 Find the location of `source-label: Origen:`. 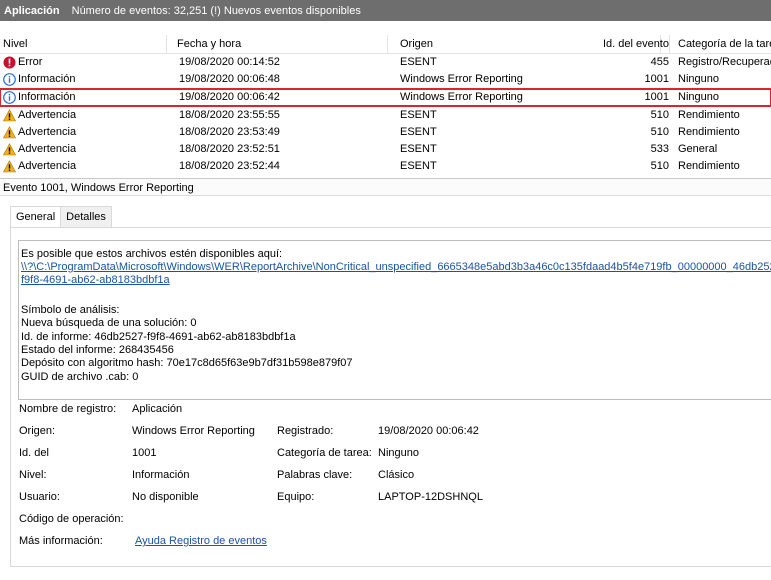

source-label: Origen: is located at coordinates (37, 431).